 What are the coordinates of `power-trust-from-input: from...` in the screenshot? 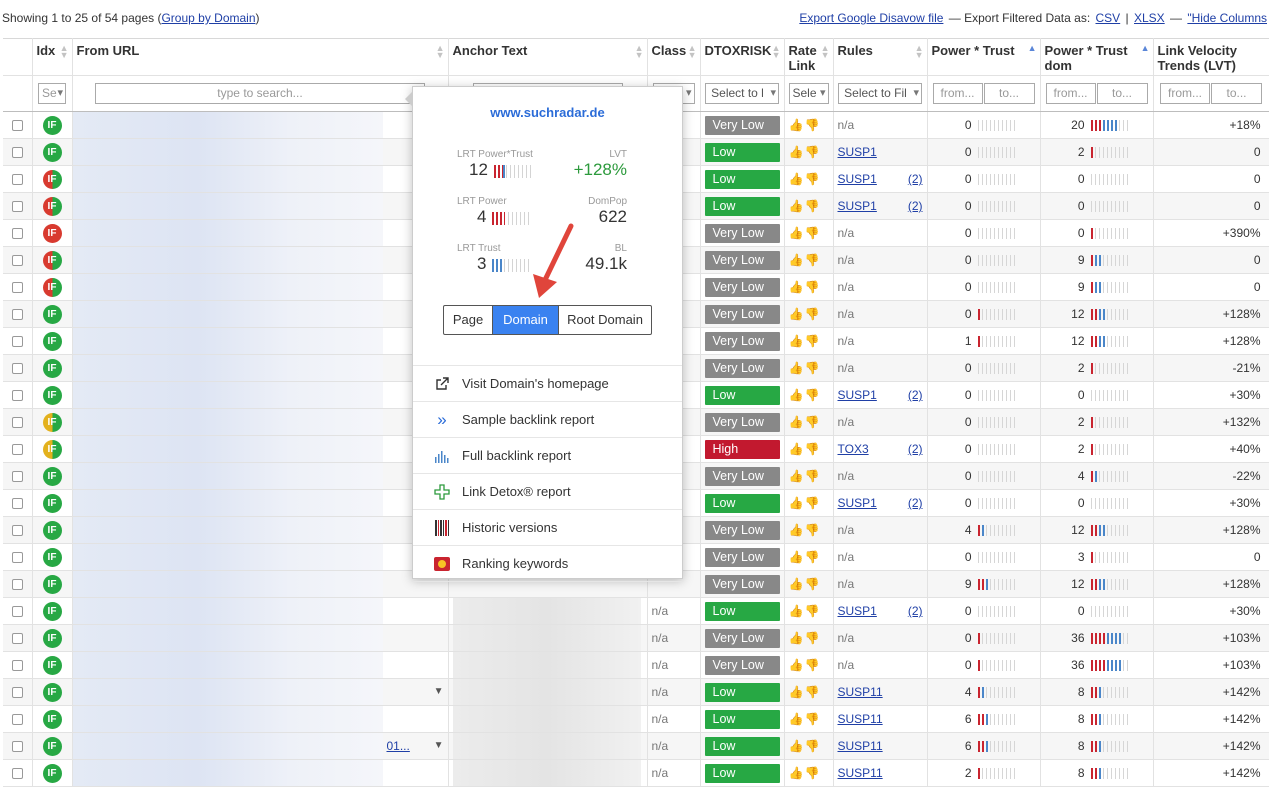 It's located at (957, 93).